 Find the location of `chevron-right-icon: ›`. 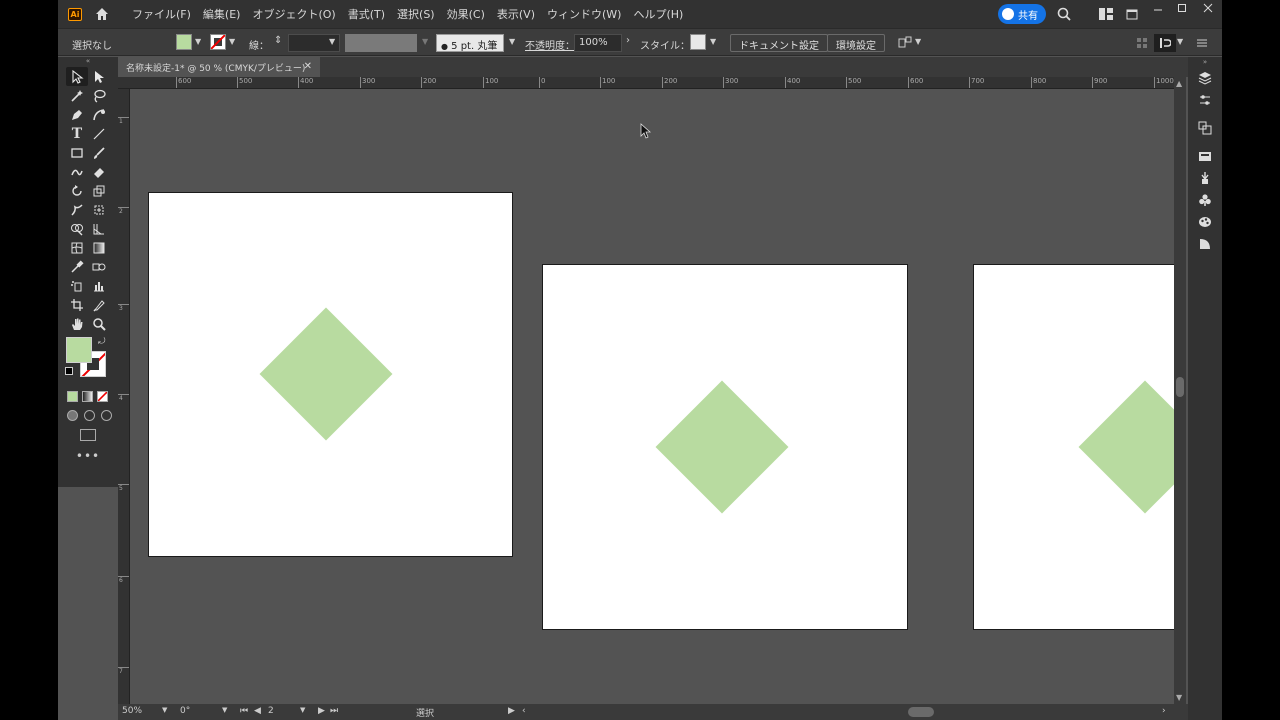

chevron-right-icon: › is located at coordinates (628, 40).